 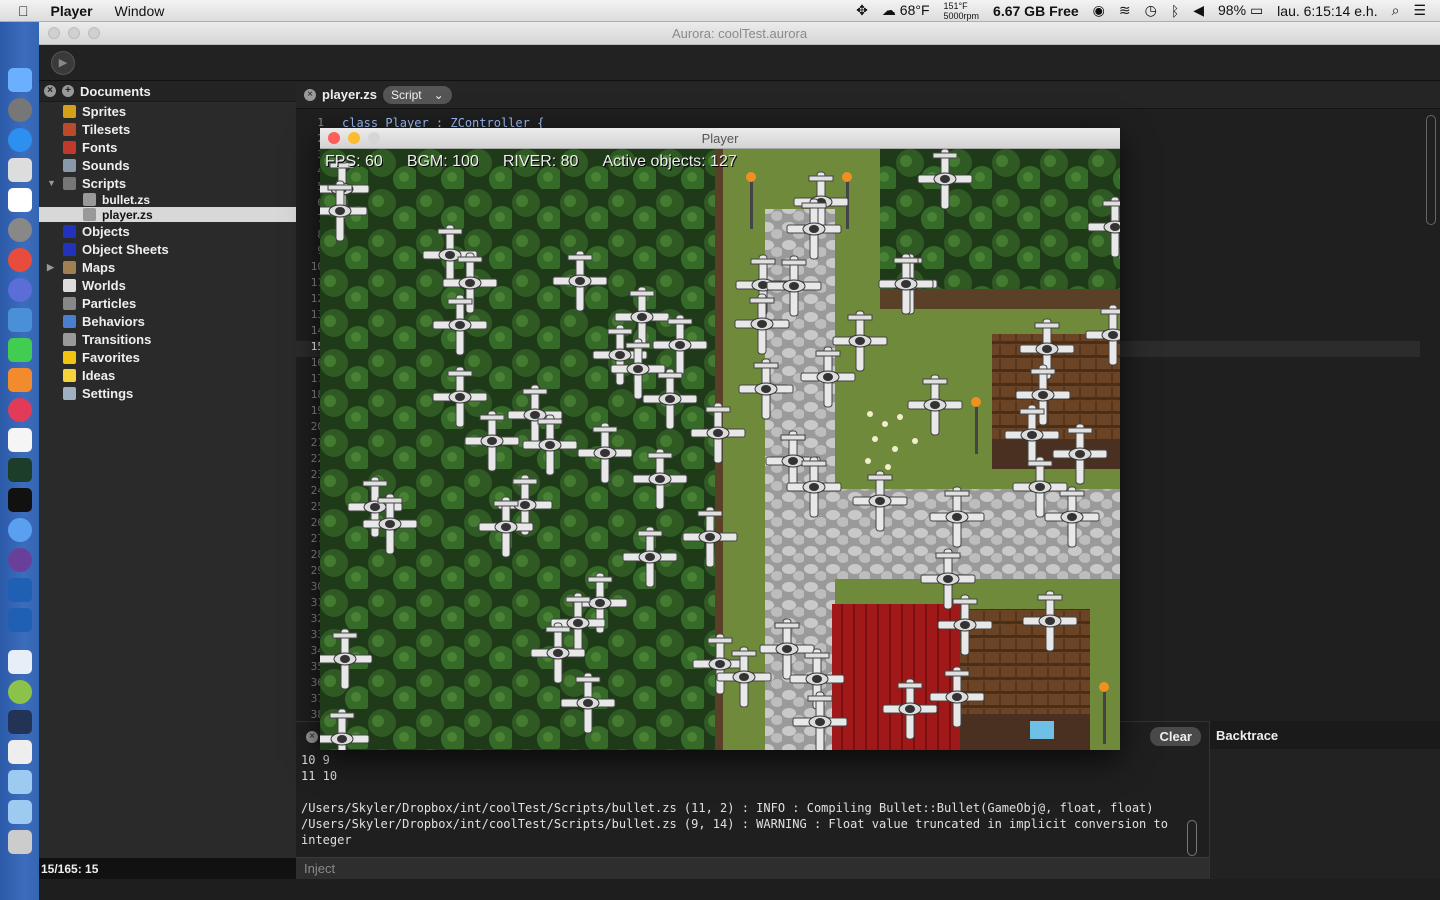 What do you see at coordinates (20, 692) in the screenshot?
I see `android-icon` at bounding box center [20, 692].